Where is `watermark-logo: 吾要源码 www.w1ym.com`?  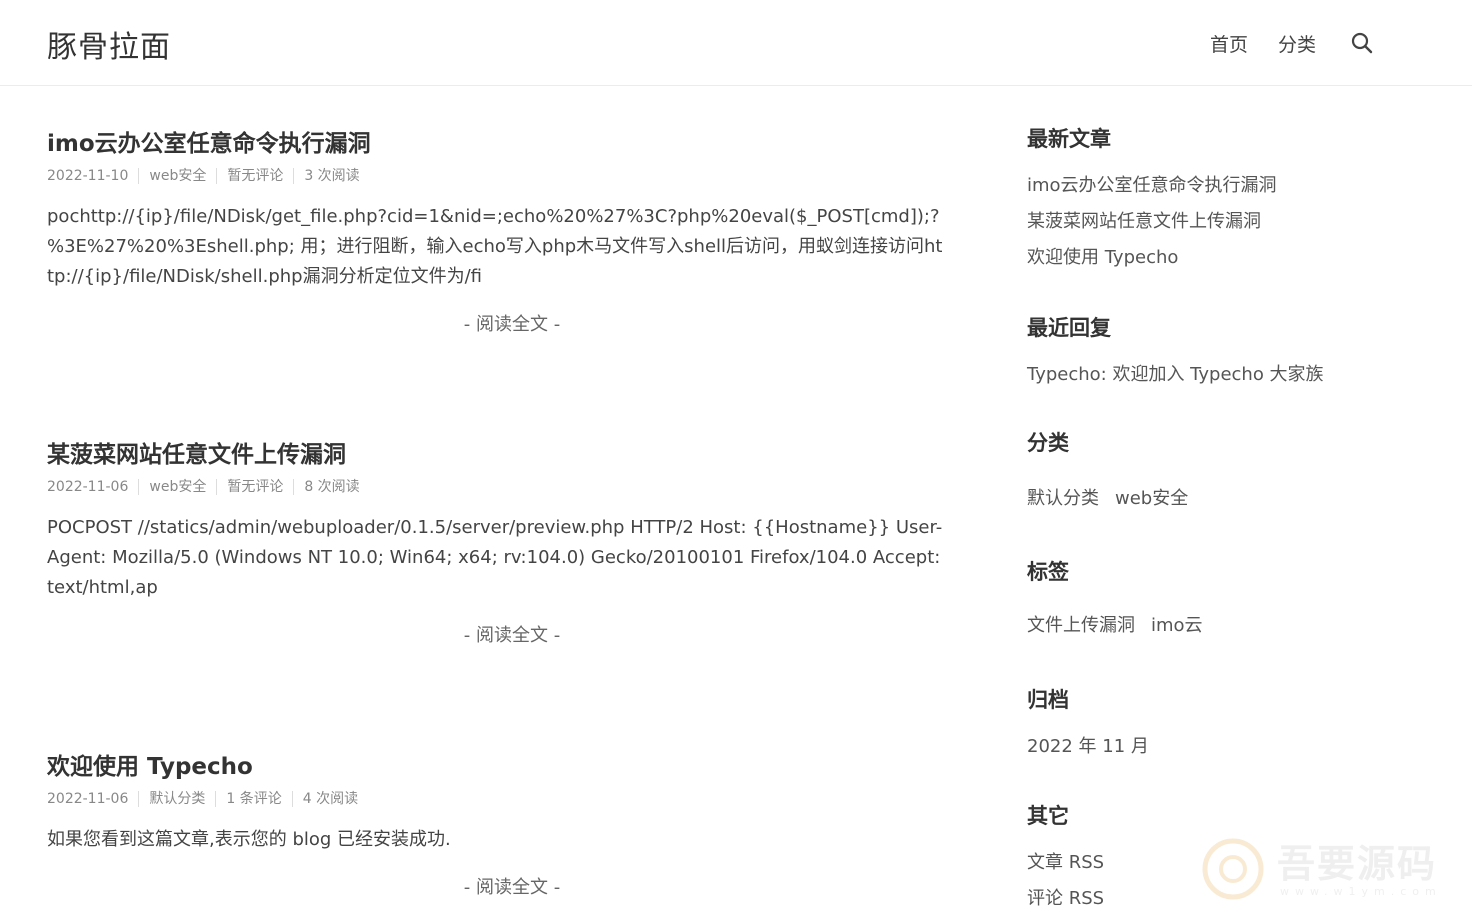
watermark-logo: 吾要源码 www.w1ym.com is located at coordinates (1333, 867).